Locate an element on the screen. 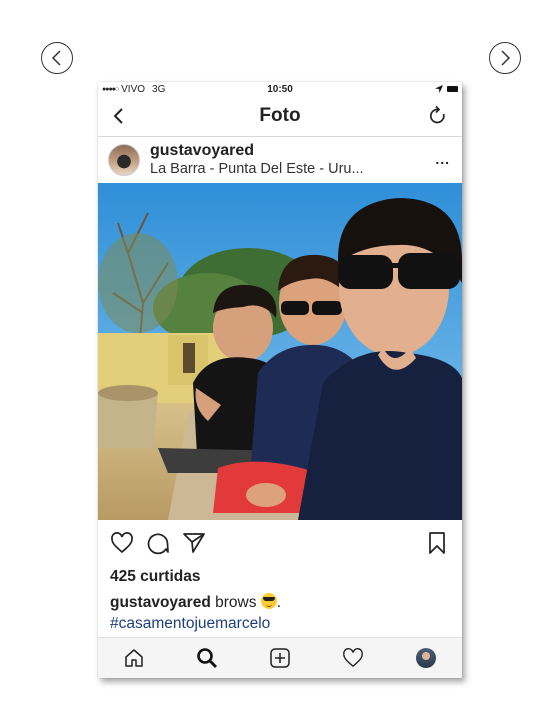  chevron-left-icon is located at coordinates (56, 58).